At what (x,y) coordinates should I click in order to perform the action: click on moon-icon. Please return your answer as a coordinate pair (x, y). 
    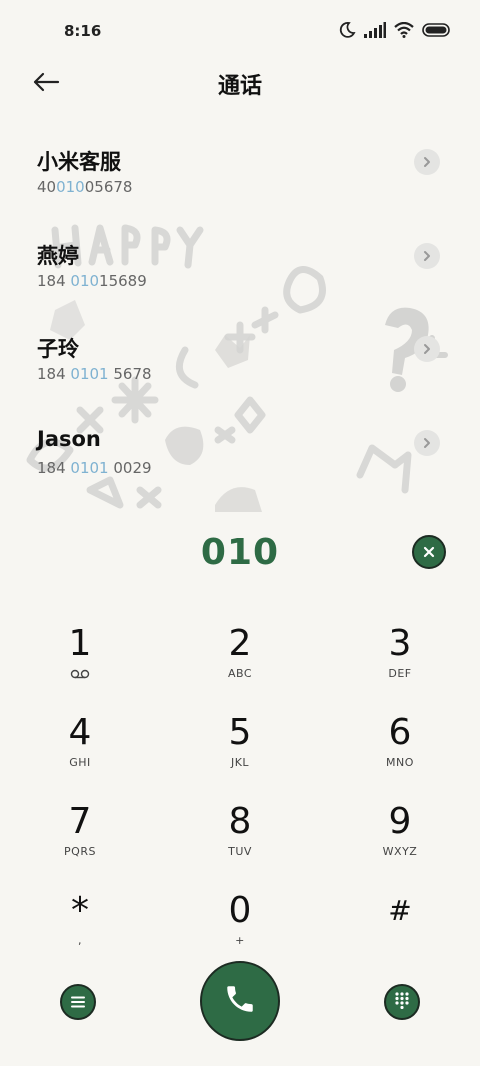
    Looking at the image, I should click on (347, 30).